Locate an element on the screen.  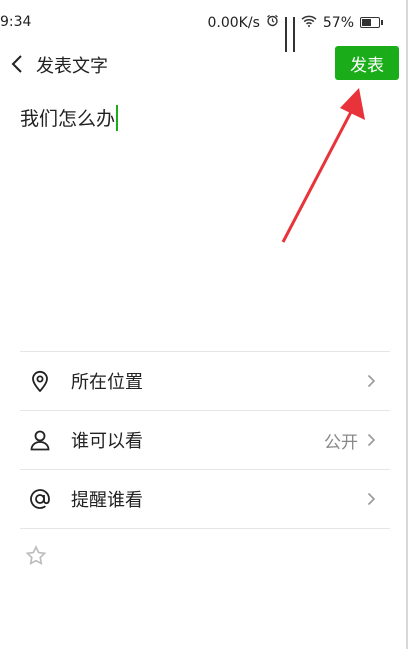
option-label: 谁可以看 is located at coordinates (107, 441).